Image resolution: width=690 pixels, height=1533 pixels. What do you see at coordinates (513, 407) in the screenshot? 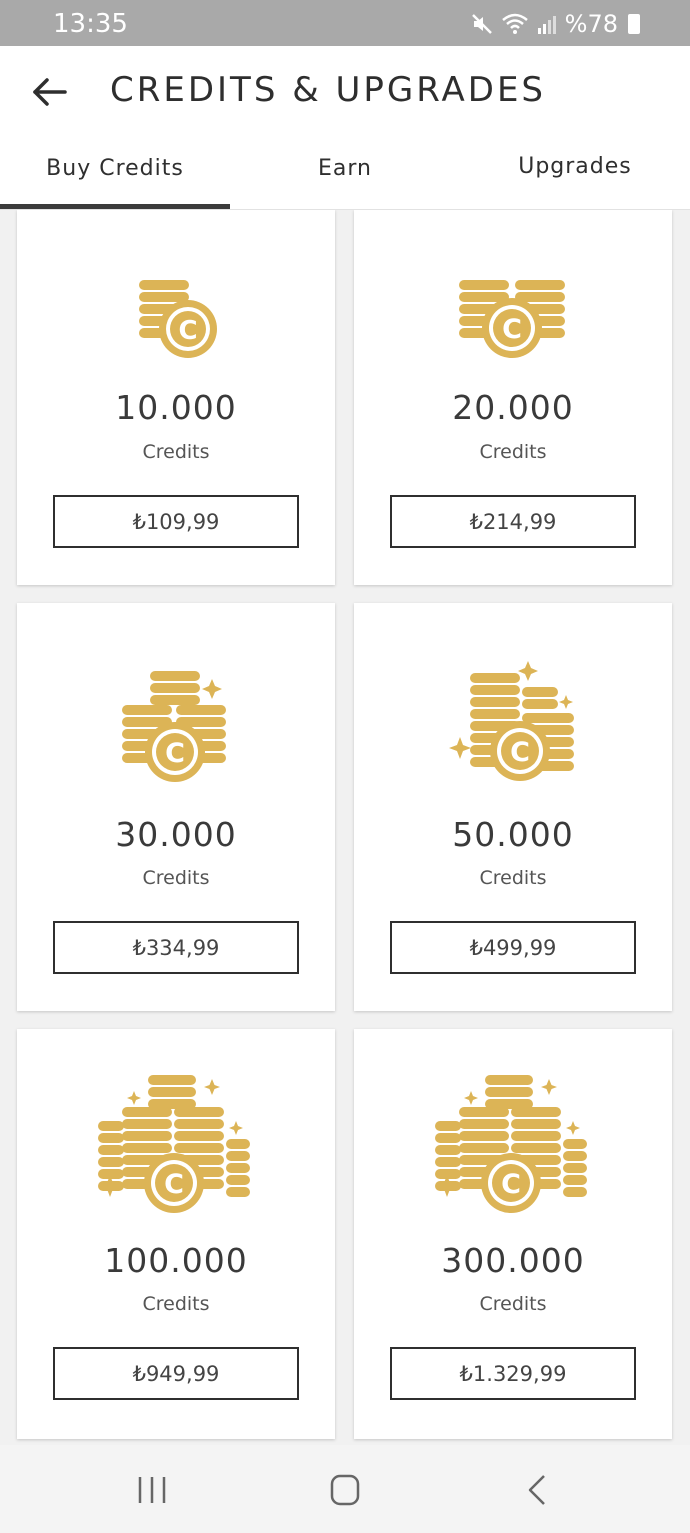
I see `credit-amount: 20.000` at bounding box center [513, 407].